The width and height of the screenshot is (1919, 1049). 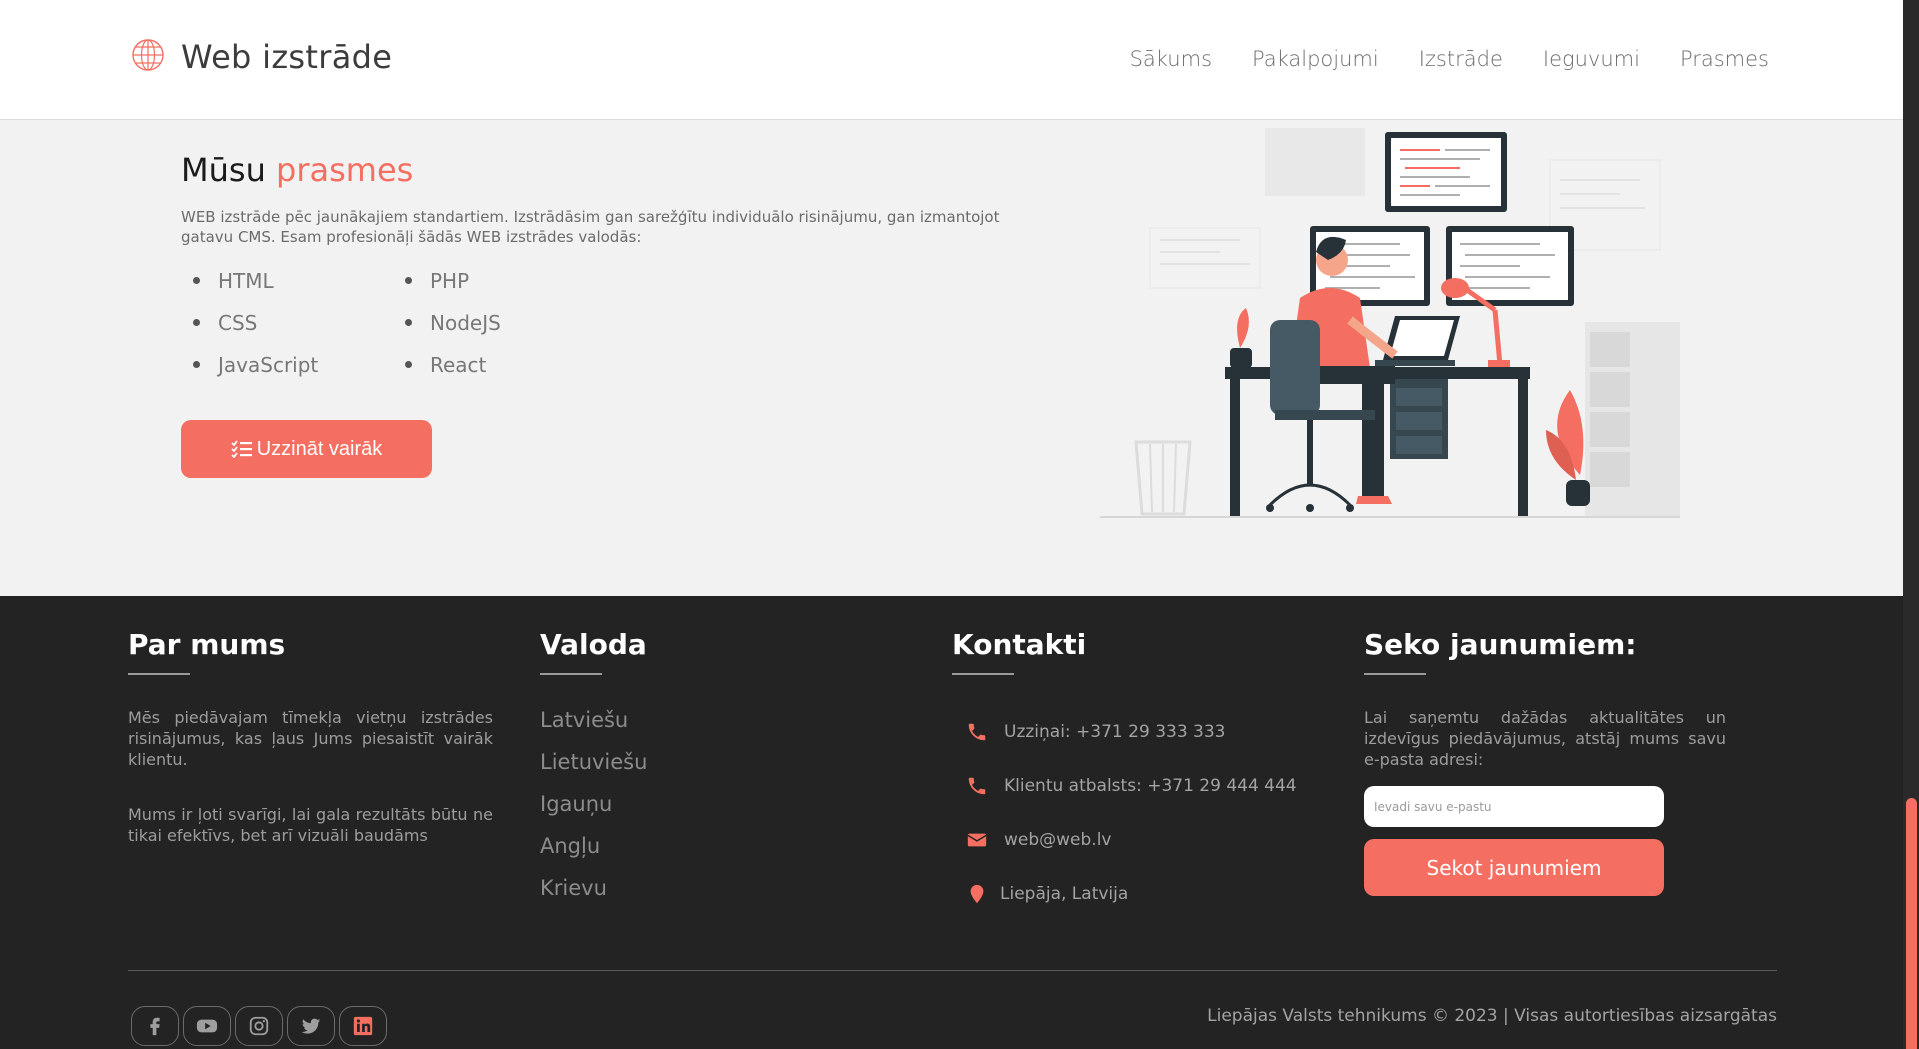 What do you see at coordinates (345, 170) in the screenshot?
I see `section-title-accent: prasmes` at bounding box center [345, 170].